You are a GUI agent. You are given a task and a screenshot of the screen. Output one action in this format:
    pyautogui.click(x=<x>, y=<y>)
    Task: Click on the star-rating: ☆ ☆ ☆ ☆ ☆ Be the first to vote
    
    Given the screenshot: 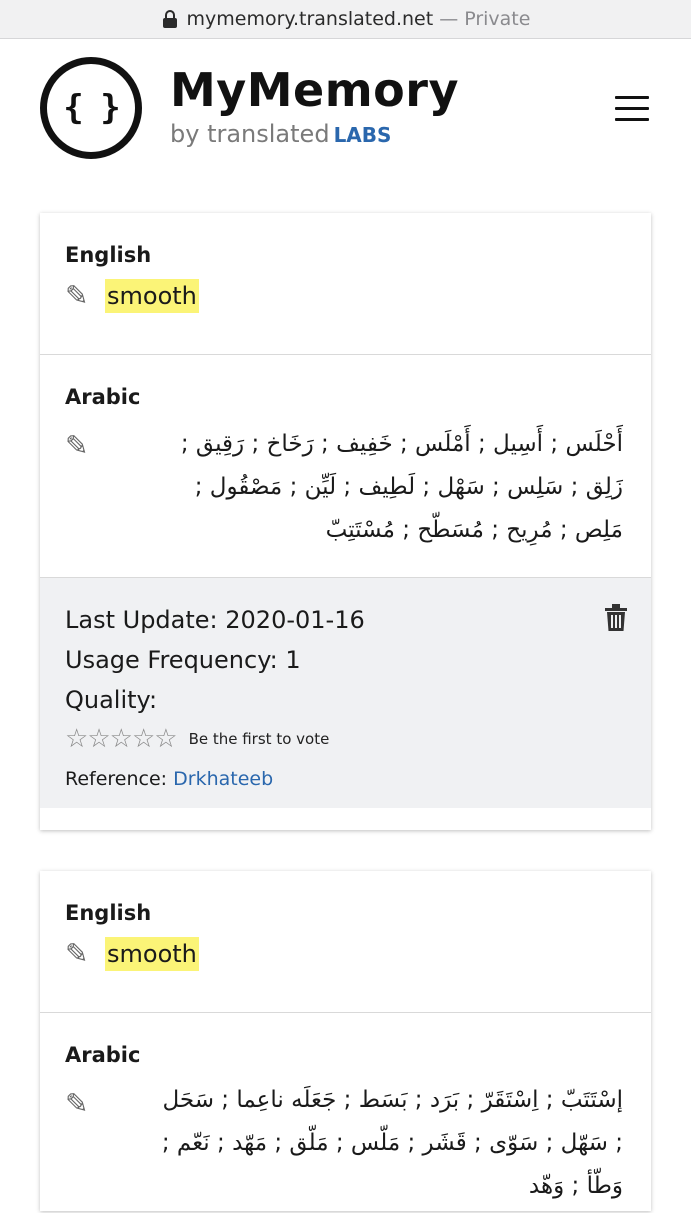 What is the action you would take?
    pyautogui.click(x=345, y=739)
    